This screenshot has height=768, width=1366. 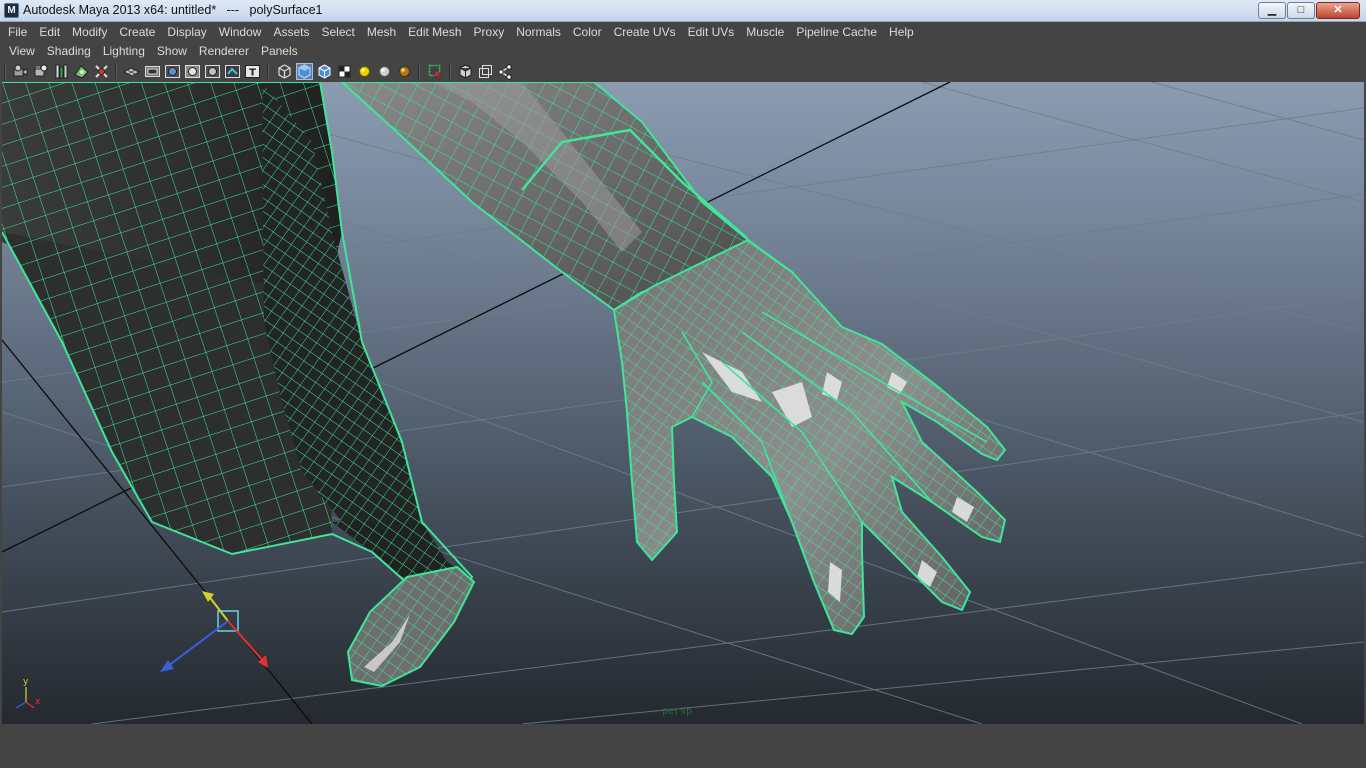 What do you see at coordinates (26, 682) in the screenshot?
I see `view-axis-y-label: y` at bounding box center [26, 682].